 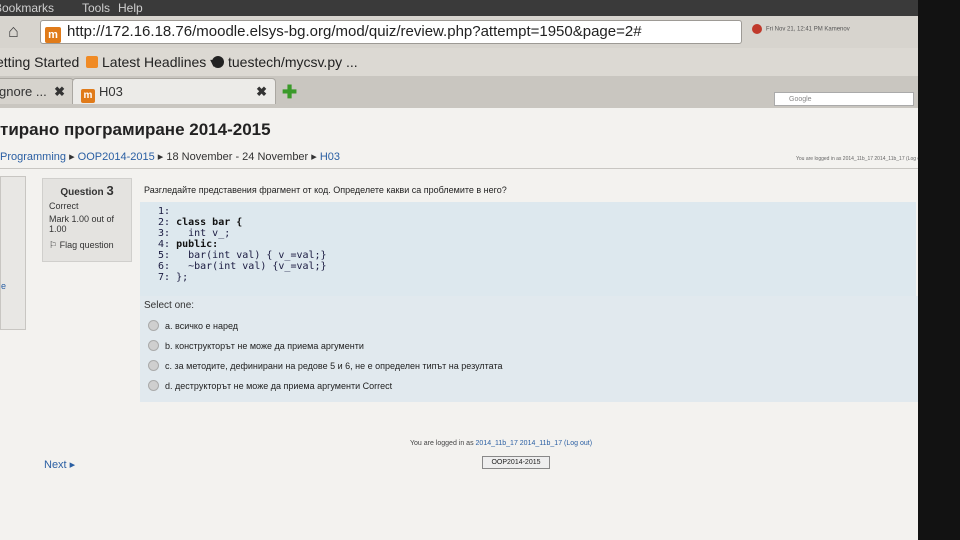 I want to click on code-text: int v_;, so click(x=203, y=233).